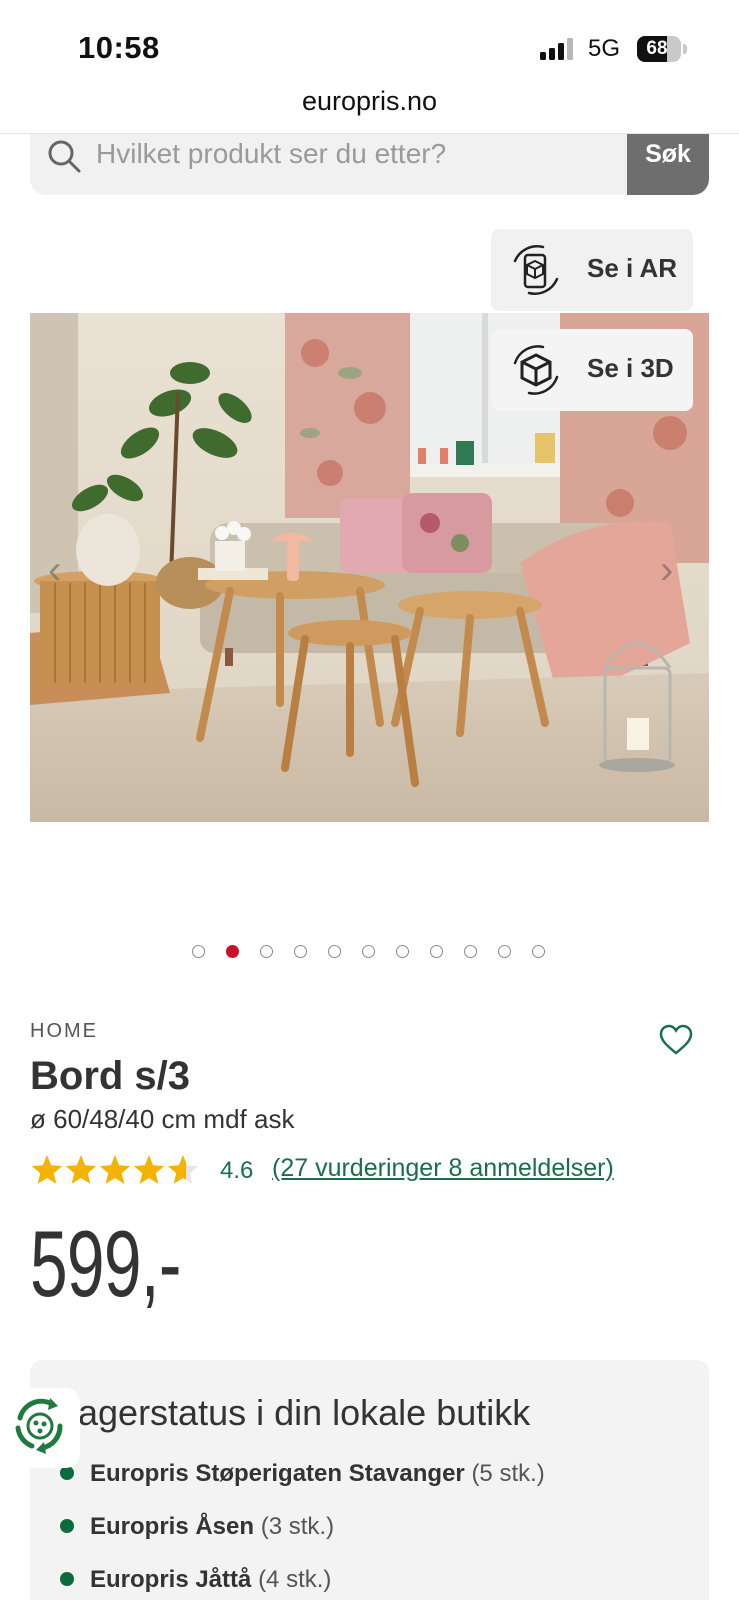 The width and height of the screenshot is (739, 1600). I want to click on heart-icon, so click(676, 1040).